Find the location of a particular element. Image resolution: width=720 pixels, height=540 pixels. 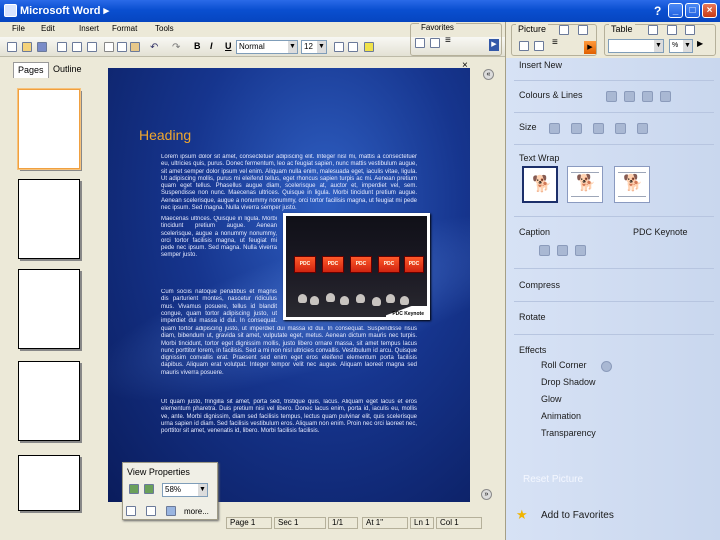

picture-view-2-icon is located at coordinates (539, 46).